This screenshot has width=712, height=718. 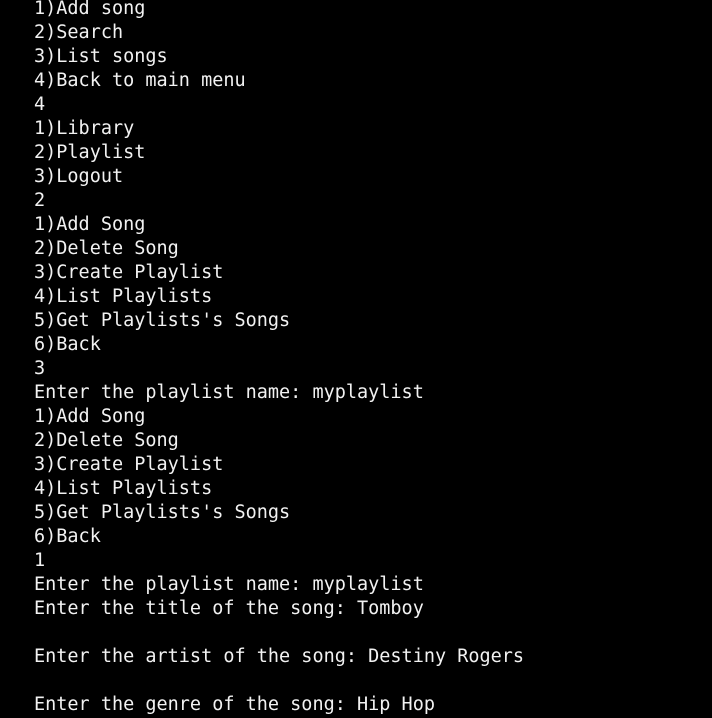 I want to click on prompt-line: Enter the genre of the song: Hip Hop, so click(x=234, y=704).